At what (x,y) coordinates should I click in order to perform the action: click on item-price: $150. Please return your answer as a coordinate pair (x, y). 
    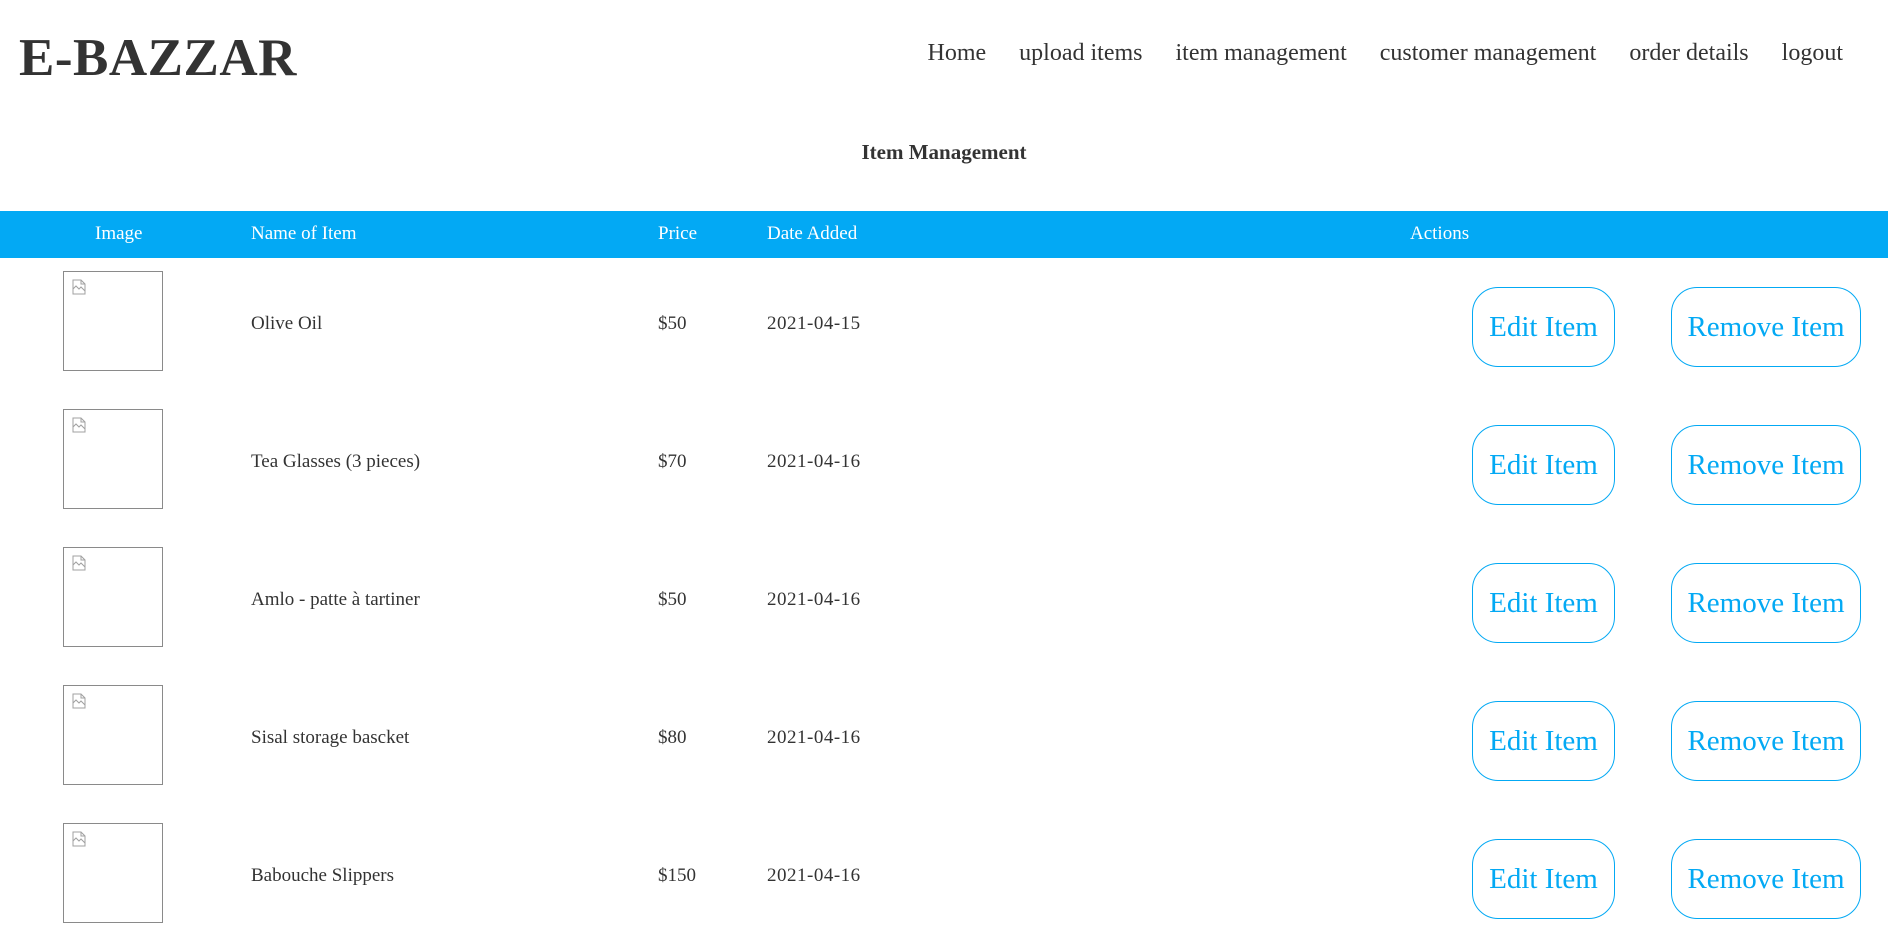
    Looking at the image, I should click on (677, 875).